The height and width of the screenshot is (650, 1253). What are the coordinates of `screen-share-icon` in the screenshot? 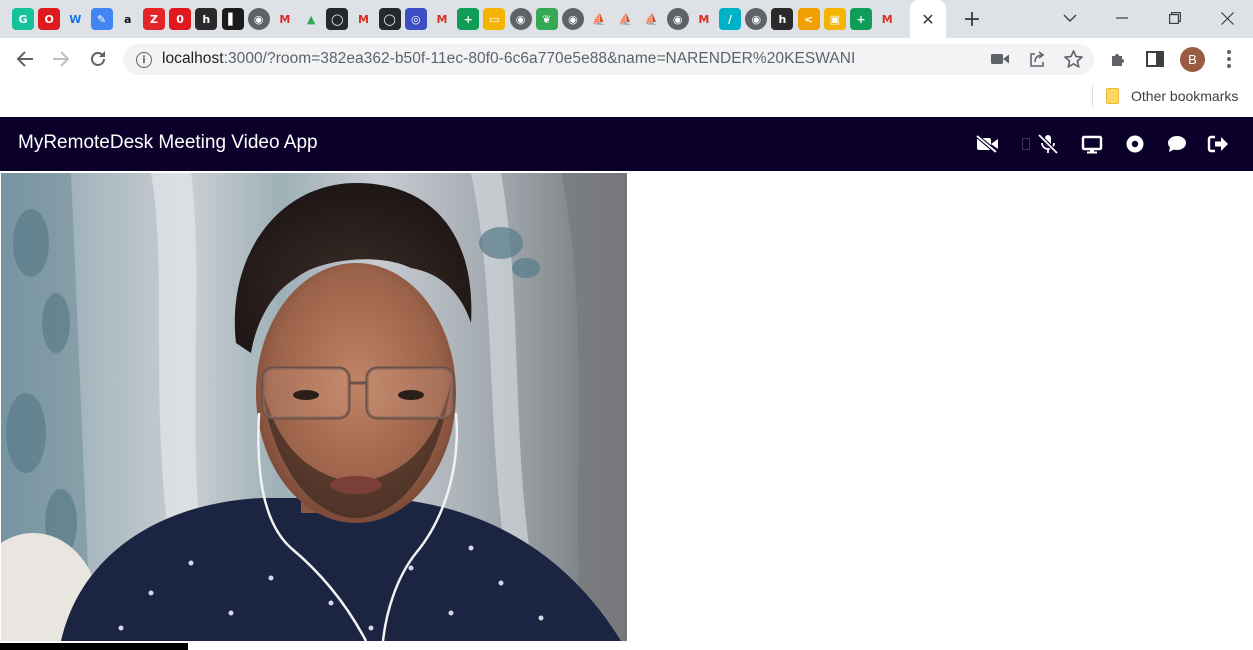 It's located at (1092, 144).